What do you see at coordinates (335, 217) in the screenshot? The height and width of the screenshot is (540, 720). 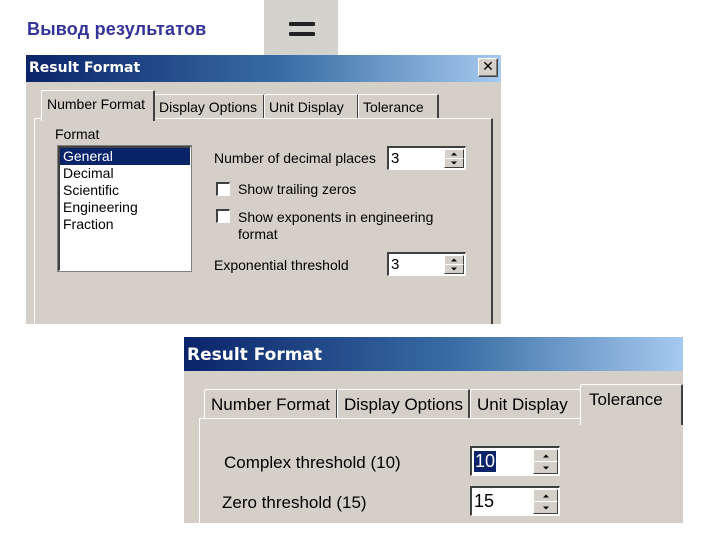 I see `show-exponents-label-line1: Show exponents in engineering` at bounding box center [335, 217].